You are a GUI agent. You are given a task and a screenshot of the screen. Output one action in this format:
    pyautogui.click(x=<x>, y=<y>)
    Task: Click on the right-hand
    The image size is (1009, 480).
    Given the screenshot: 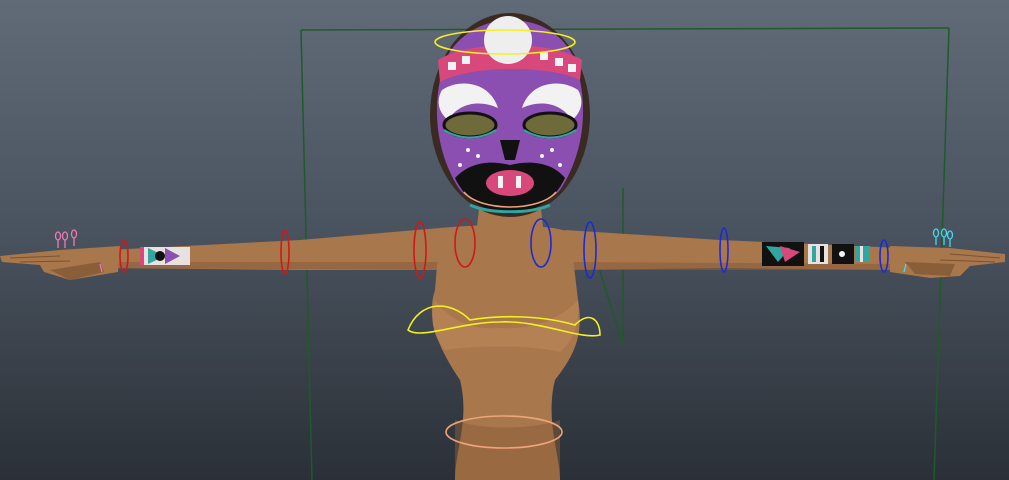 What is the action you would take?
    pyautogui.click(x=947, y=262)
    